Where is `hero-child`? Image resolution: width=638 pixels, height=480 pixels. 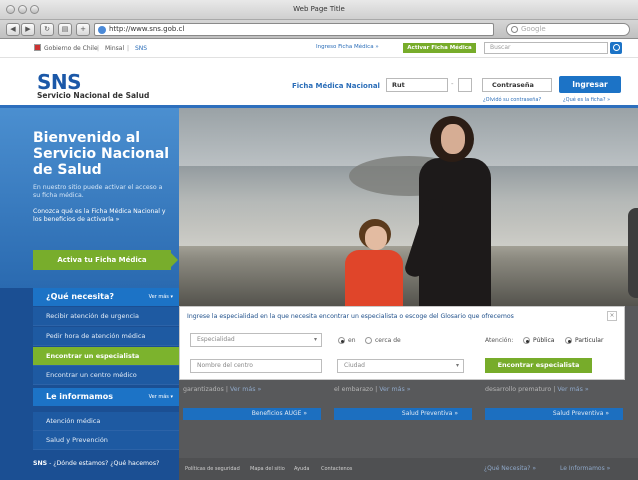 hero-child is located at coordinates (374, 278).